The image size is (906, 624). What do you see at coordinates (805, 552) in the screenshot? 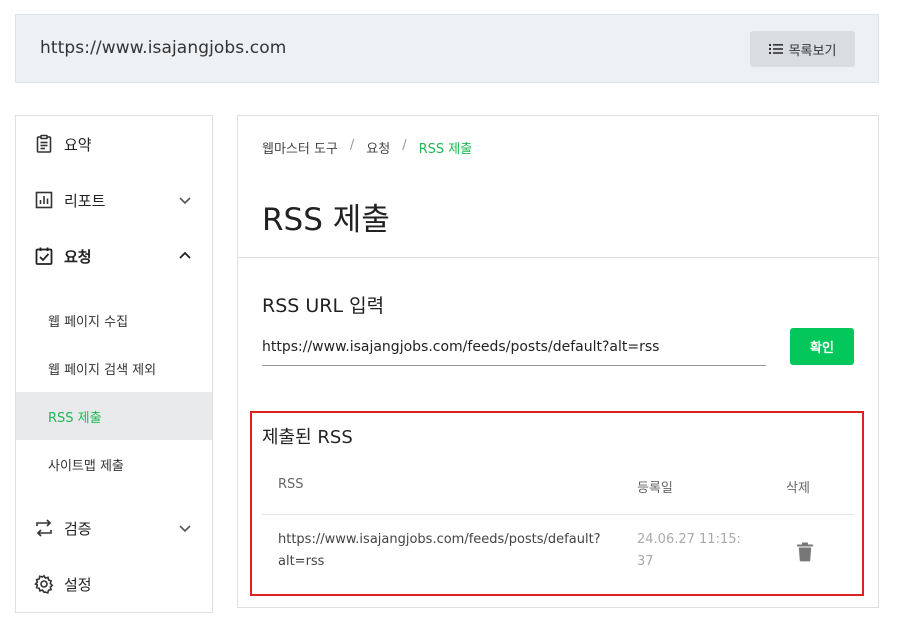
I see `trash-icon` at bounding box center [805, 552].